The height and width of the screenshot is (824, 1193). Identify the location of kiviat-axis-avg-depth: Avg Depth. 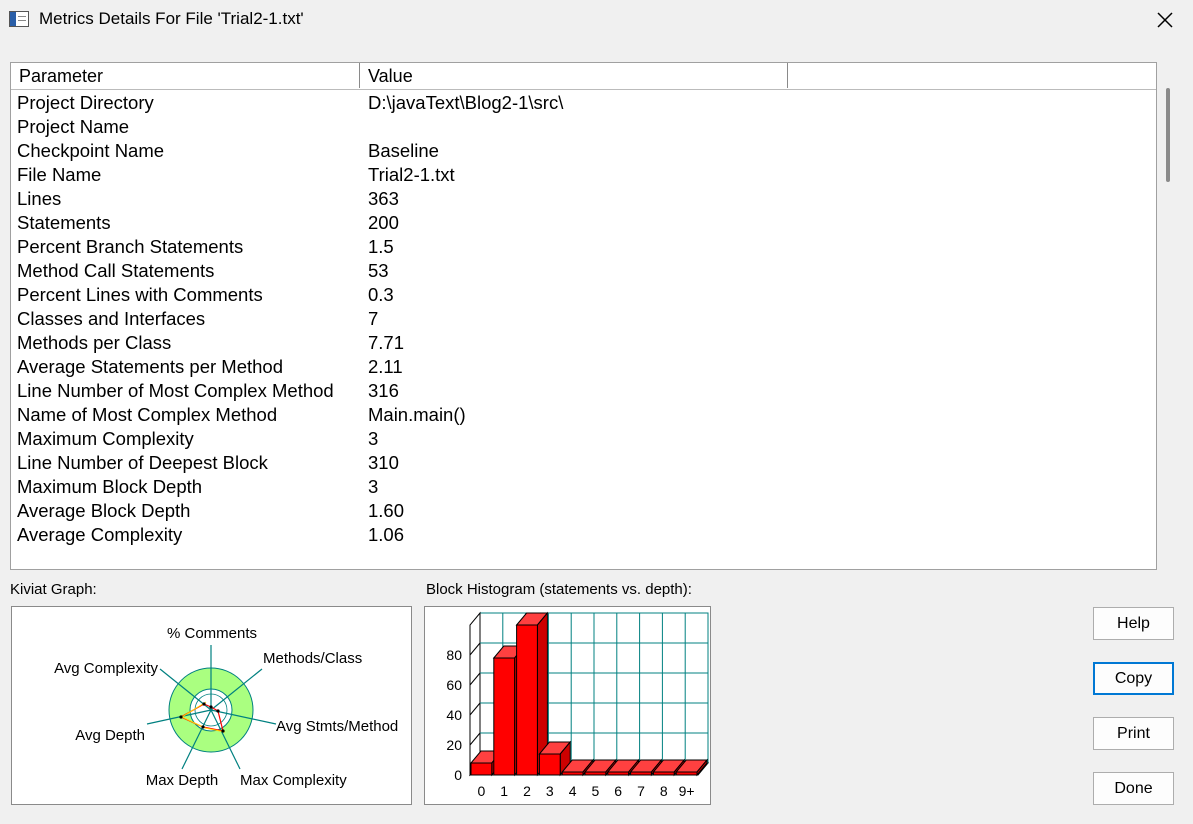
(110, 735).